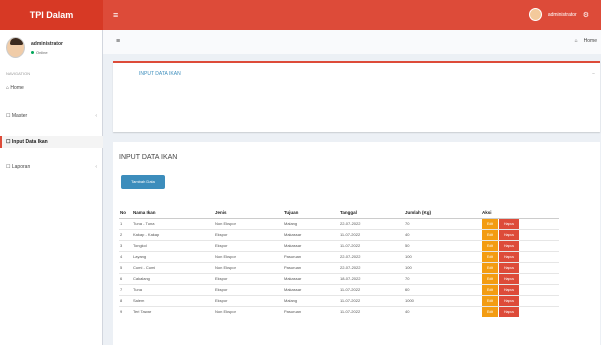 This screenshot has width=601, height=345. I want to click on sidebar-item-master: ☐ Master ‹, so click(51, 116).